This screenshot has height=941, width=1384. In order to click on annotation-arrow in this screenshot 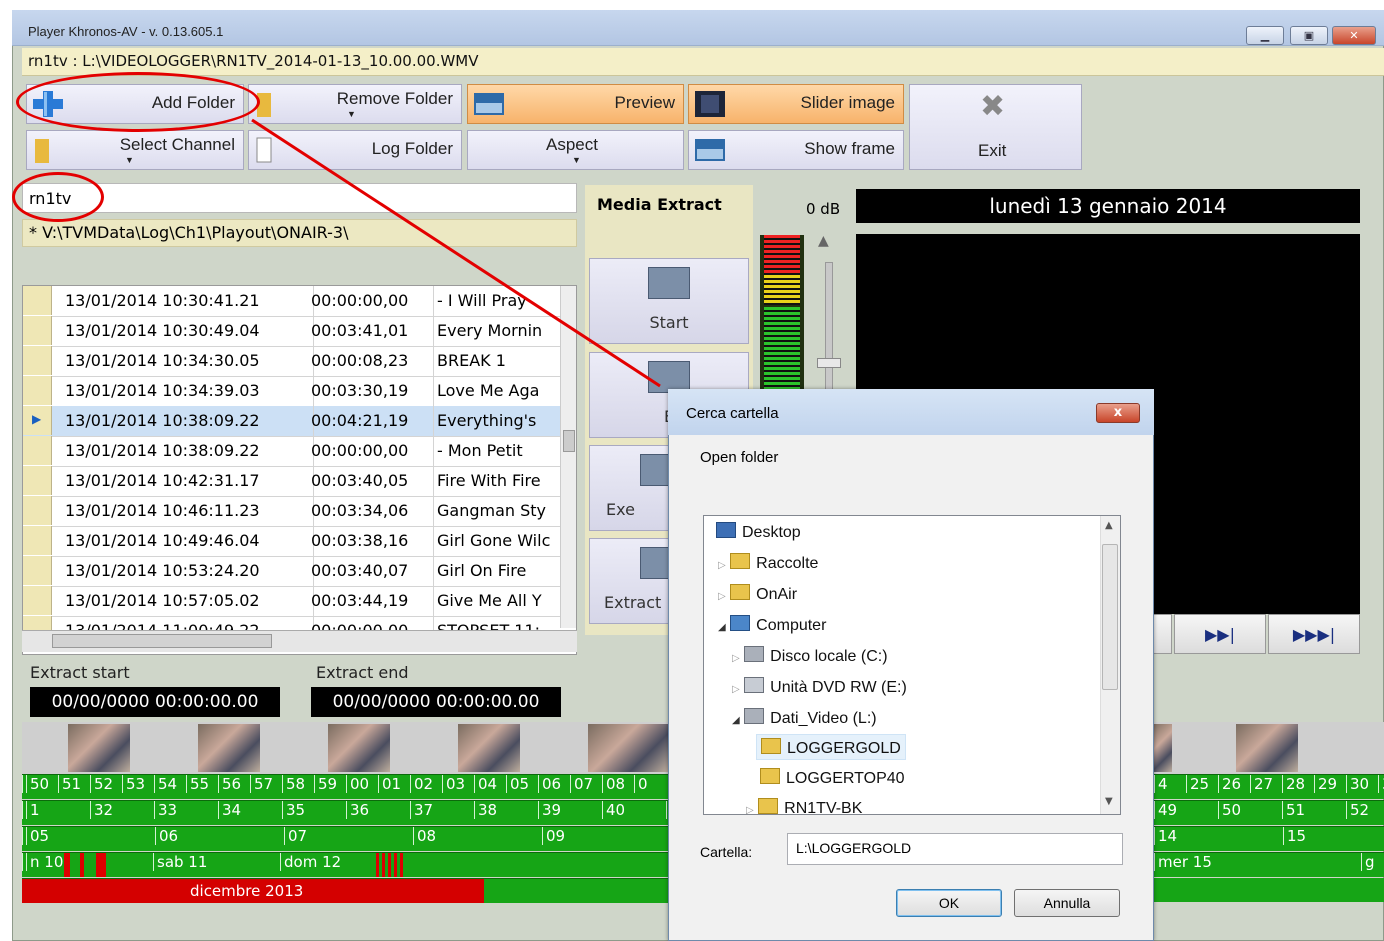, I will do `click(456, 253)`.